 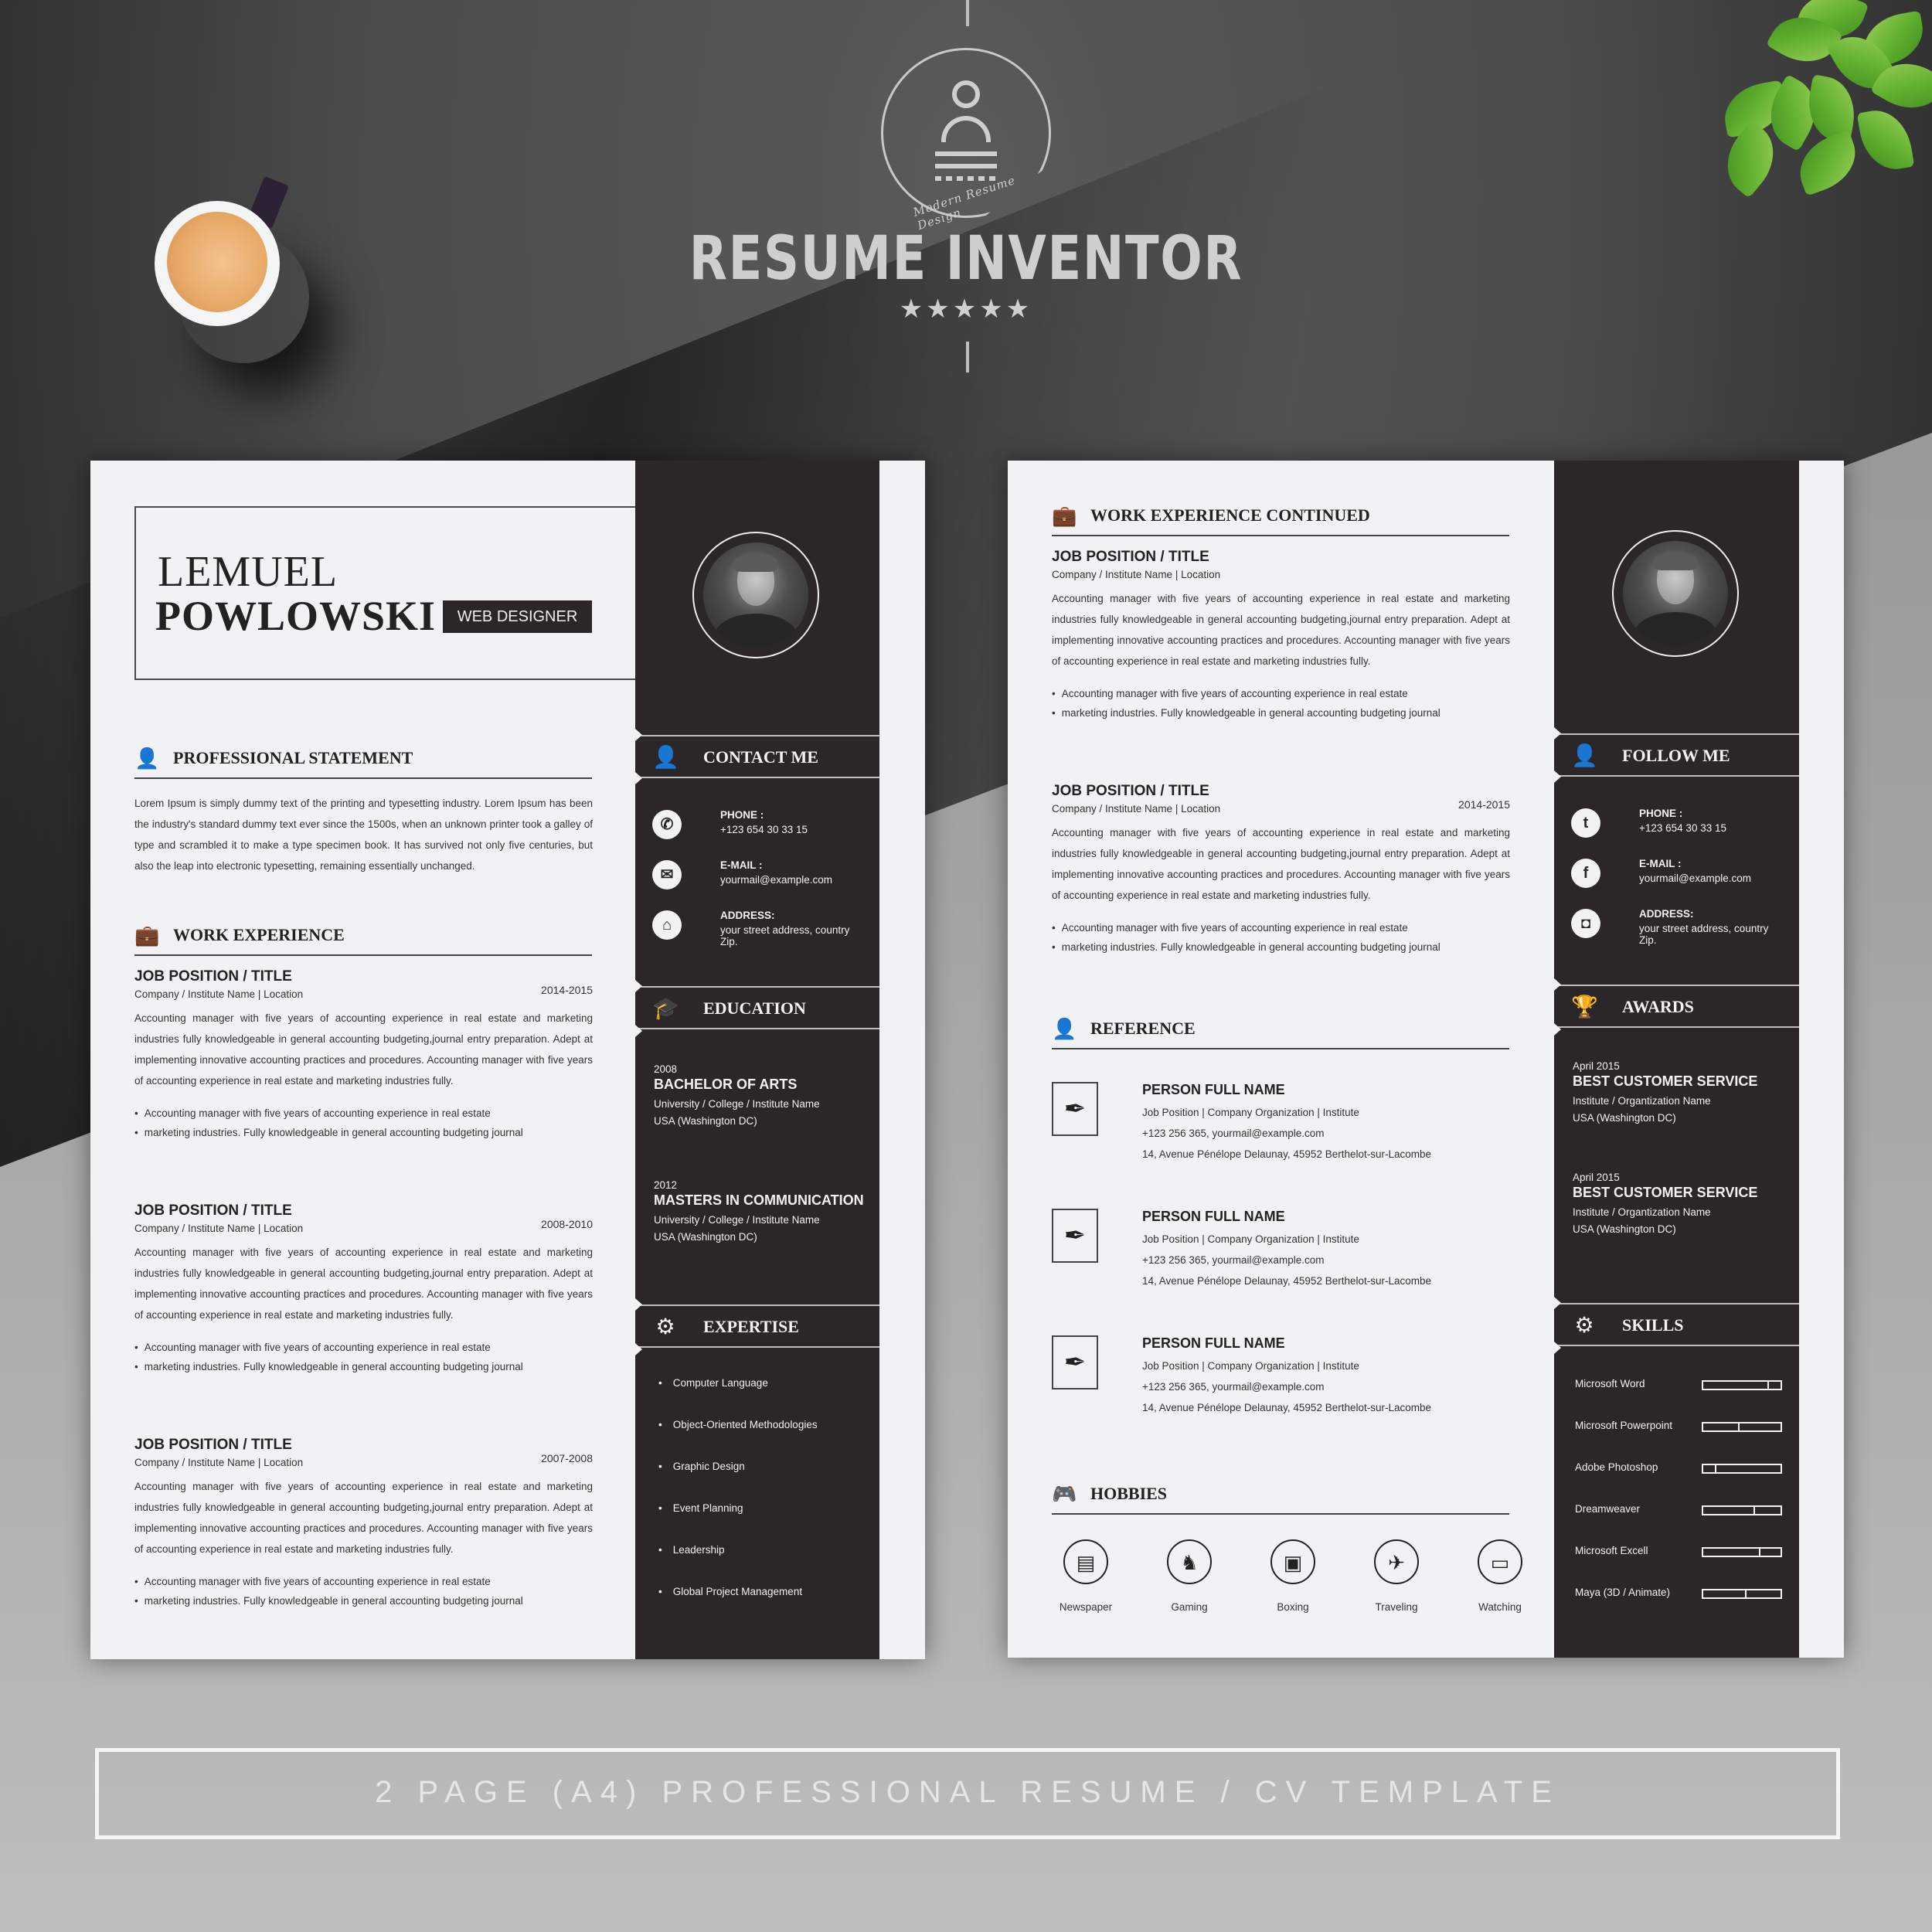 What do you see at coordinates (1190, 1561) in the screenshot?
I see `chess-knight-icon: ♞` at bounding box center [1190, 1561].